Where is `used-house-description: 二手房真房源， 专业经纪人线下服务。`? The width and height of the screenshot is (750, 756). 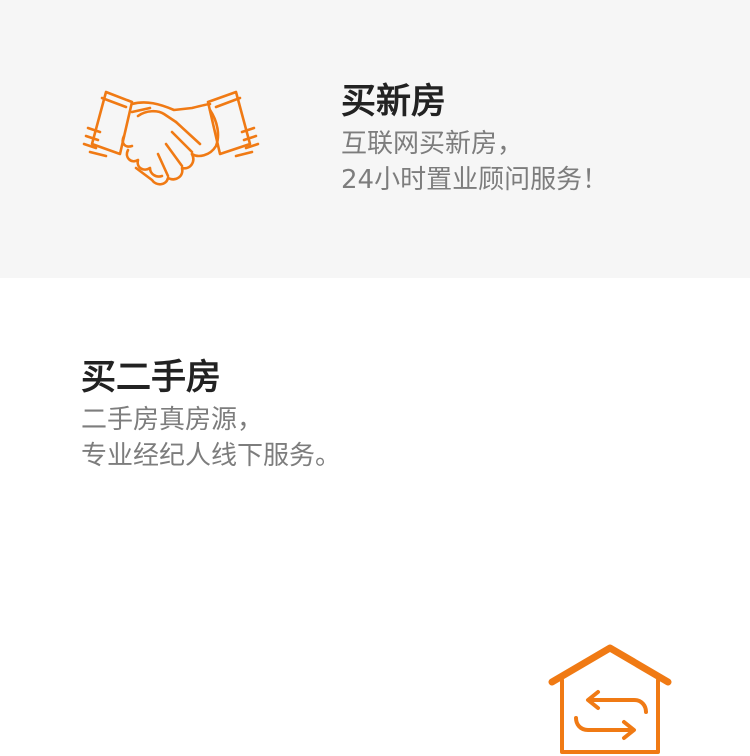
used-house-description: 二手房真房源， 专业经纪人线下服务。 is located at coordinates (211, 438).